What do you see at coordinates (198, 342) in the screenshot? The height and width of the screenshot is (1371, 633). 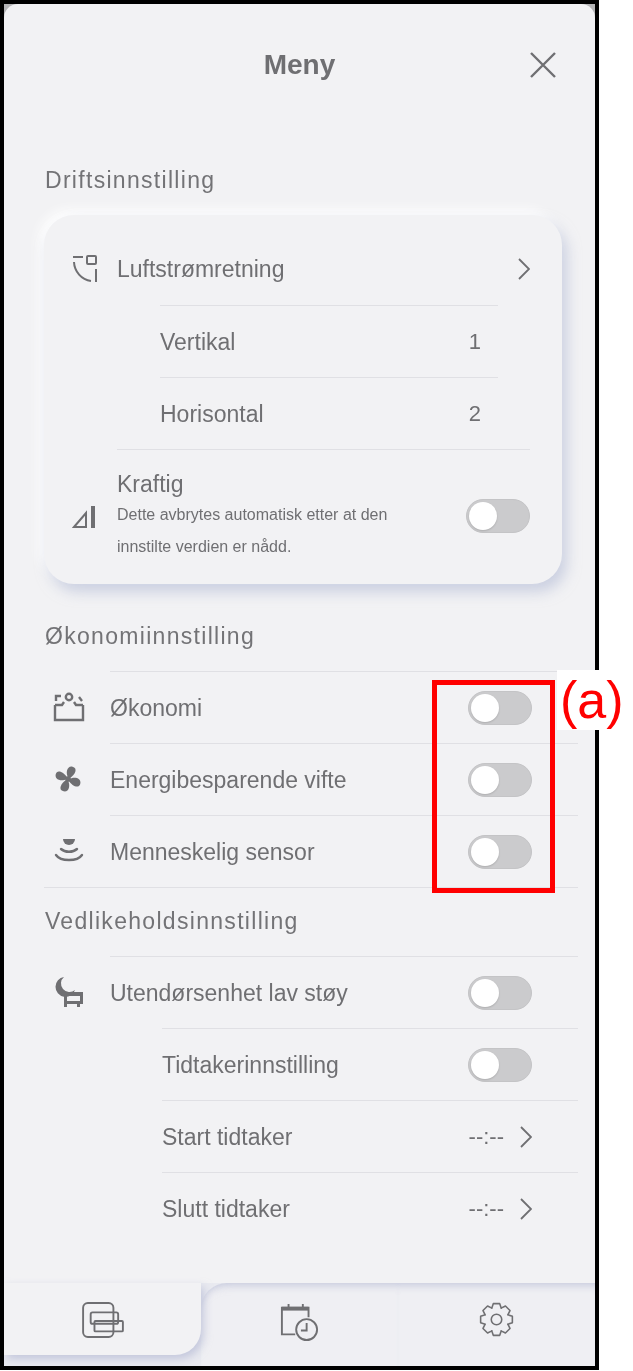 I see `setting-label: Vertikal` at bounding box center [198, 342].